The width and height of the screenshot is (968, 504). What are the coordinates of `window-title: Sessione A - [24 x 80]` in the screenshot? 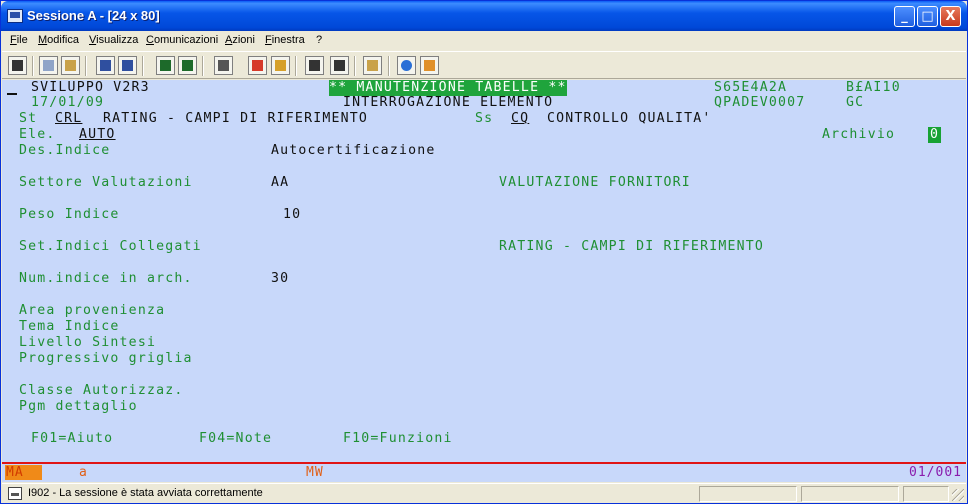 It's located at (93, 15).